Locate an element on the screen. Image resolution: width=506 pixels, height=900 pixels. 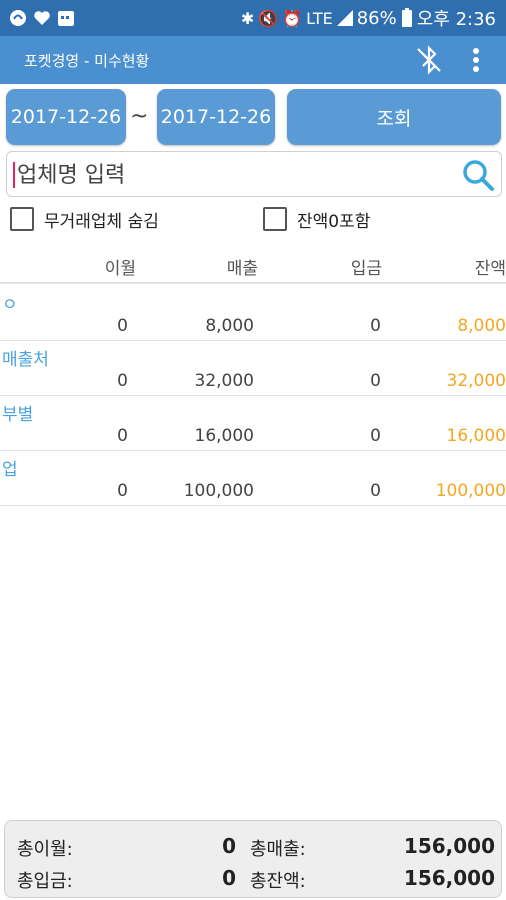
calendar-icon is located at coordinates (66, 18).